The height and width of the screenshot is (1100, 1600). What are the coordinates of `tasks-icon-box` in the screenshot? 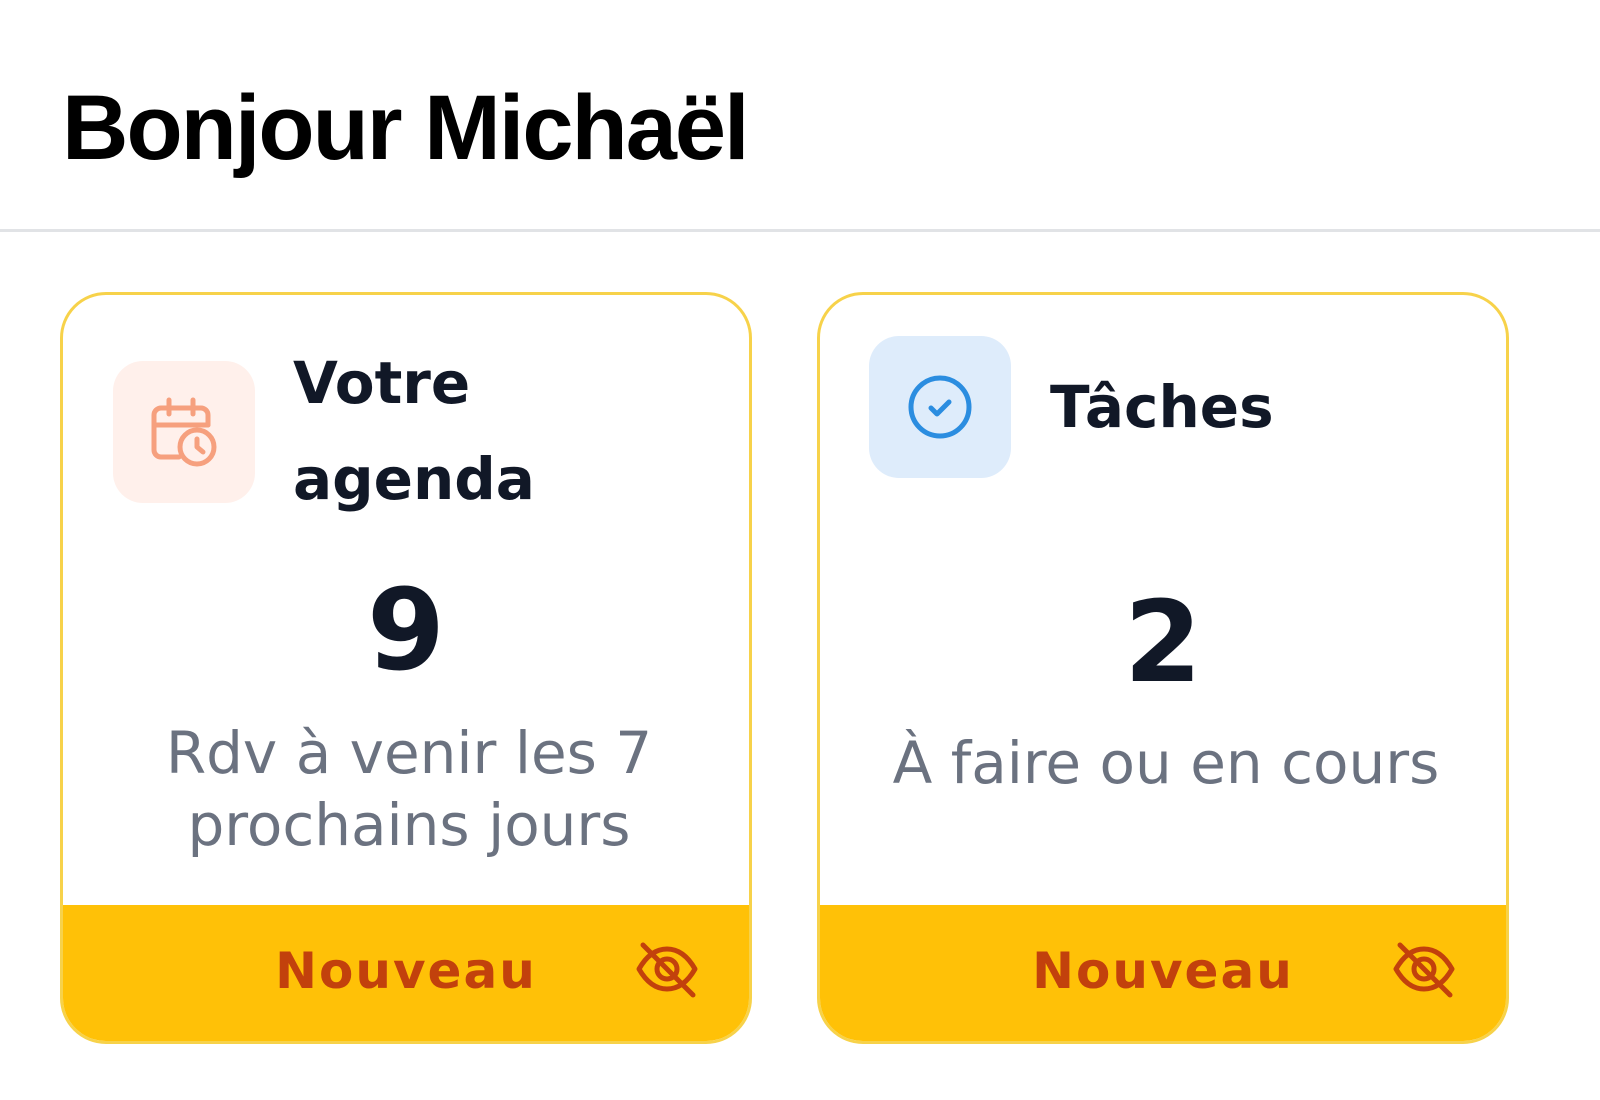 It's located at (940, 407).